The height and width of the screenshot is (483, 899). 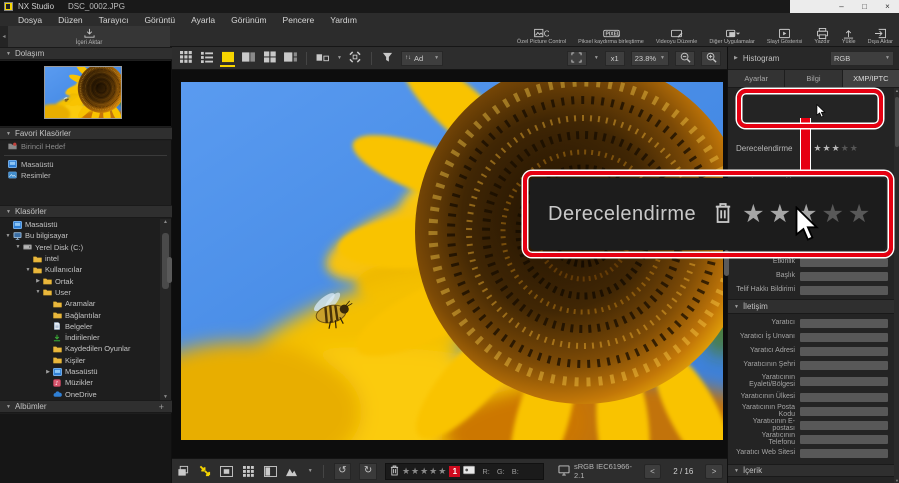 I want to click on close-button: ×, so click(x=887, y=6).